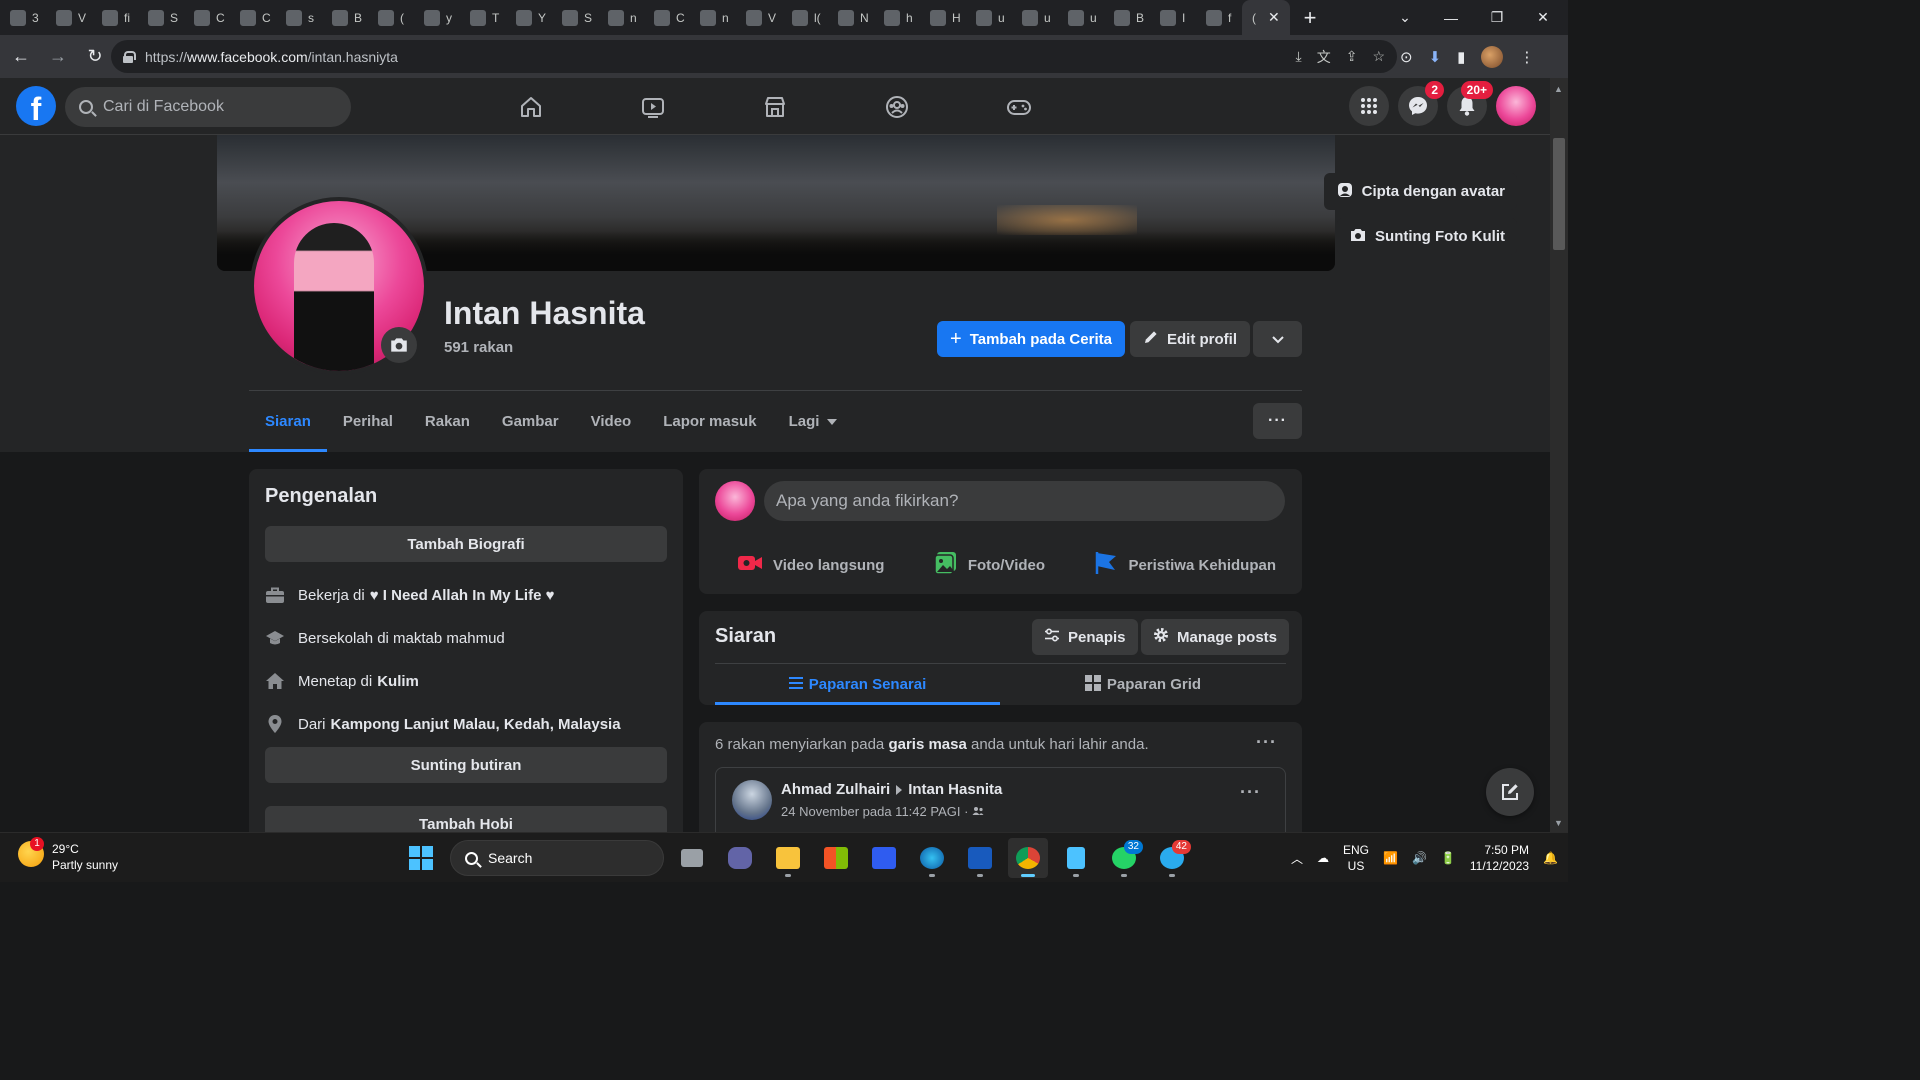 The image size is (1920, 1080). I want to click on scrollbar-thumb, so click(1559, 194).